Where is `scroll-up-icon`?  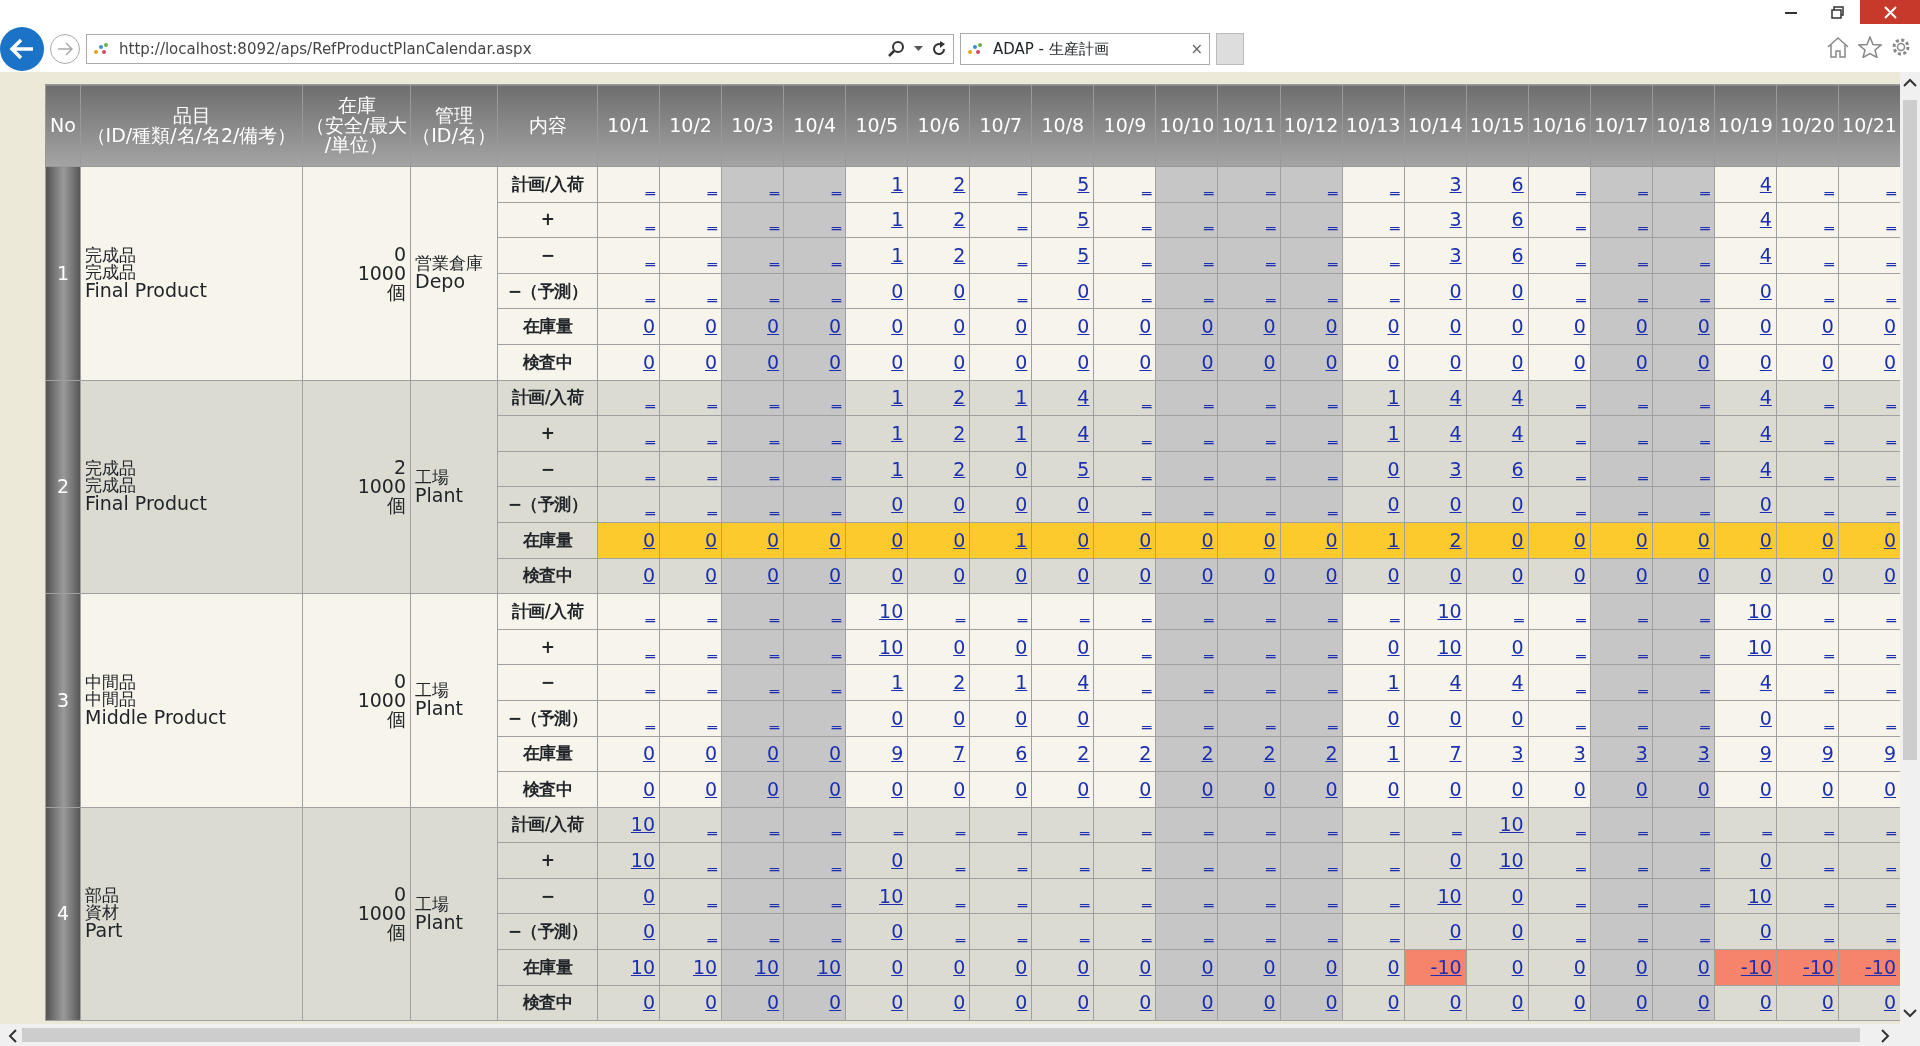 scroll-up-icon is located at coordinates (1910, 82).